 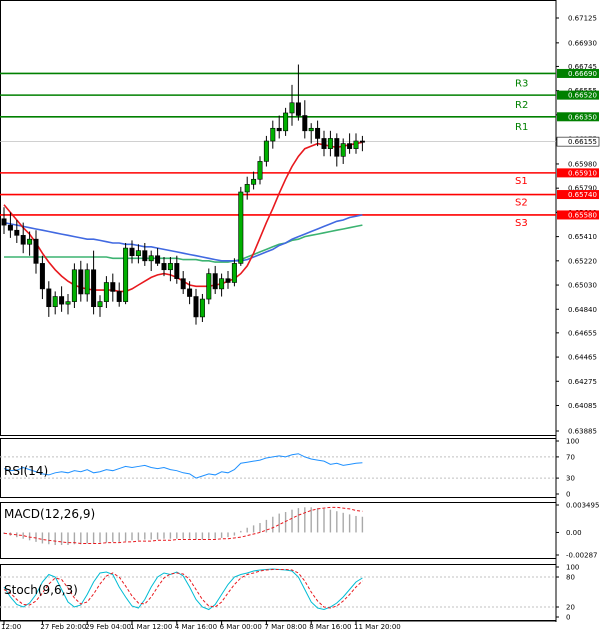 I want to click on level-badge-text-s2: 0.65740, so click(x=582, y=195).